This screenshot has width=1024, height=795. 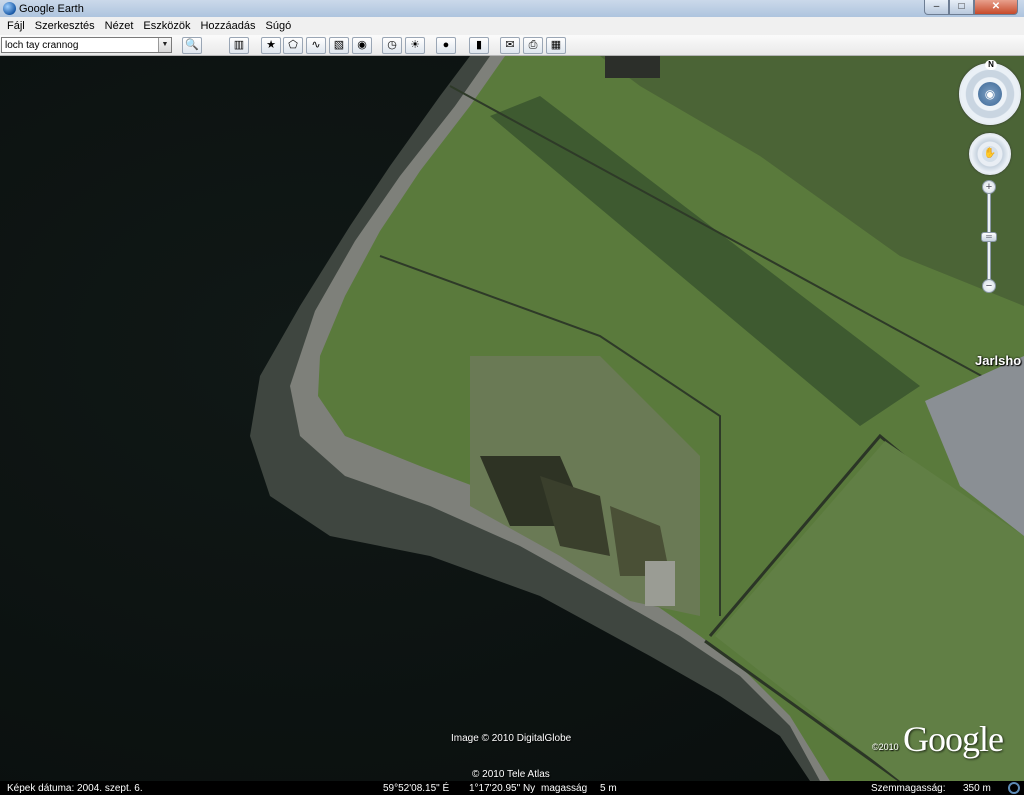 I want to click on streaming-indicator-icon, so click(x=1014, y=788).